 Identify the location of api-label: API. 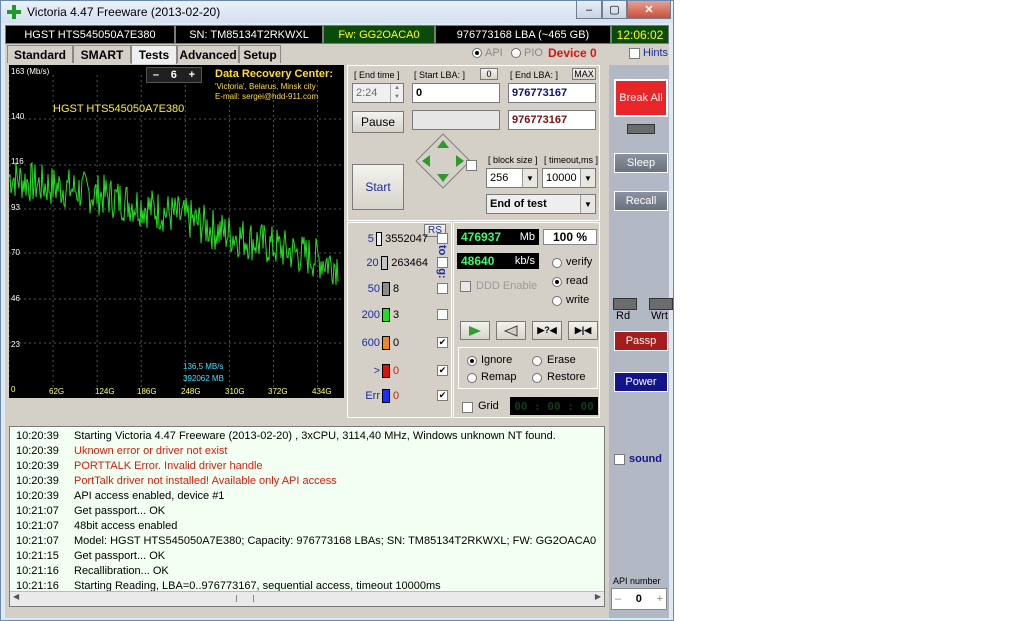
(494, 53).